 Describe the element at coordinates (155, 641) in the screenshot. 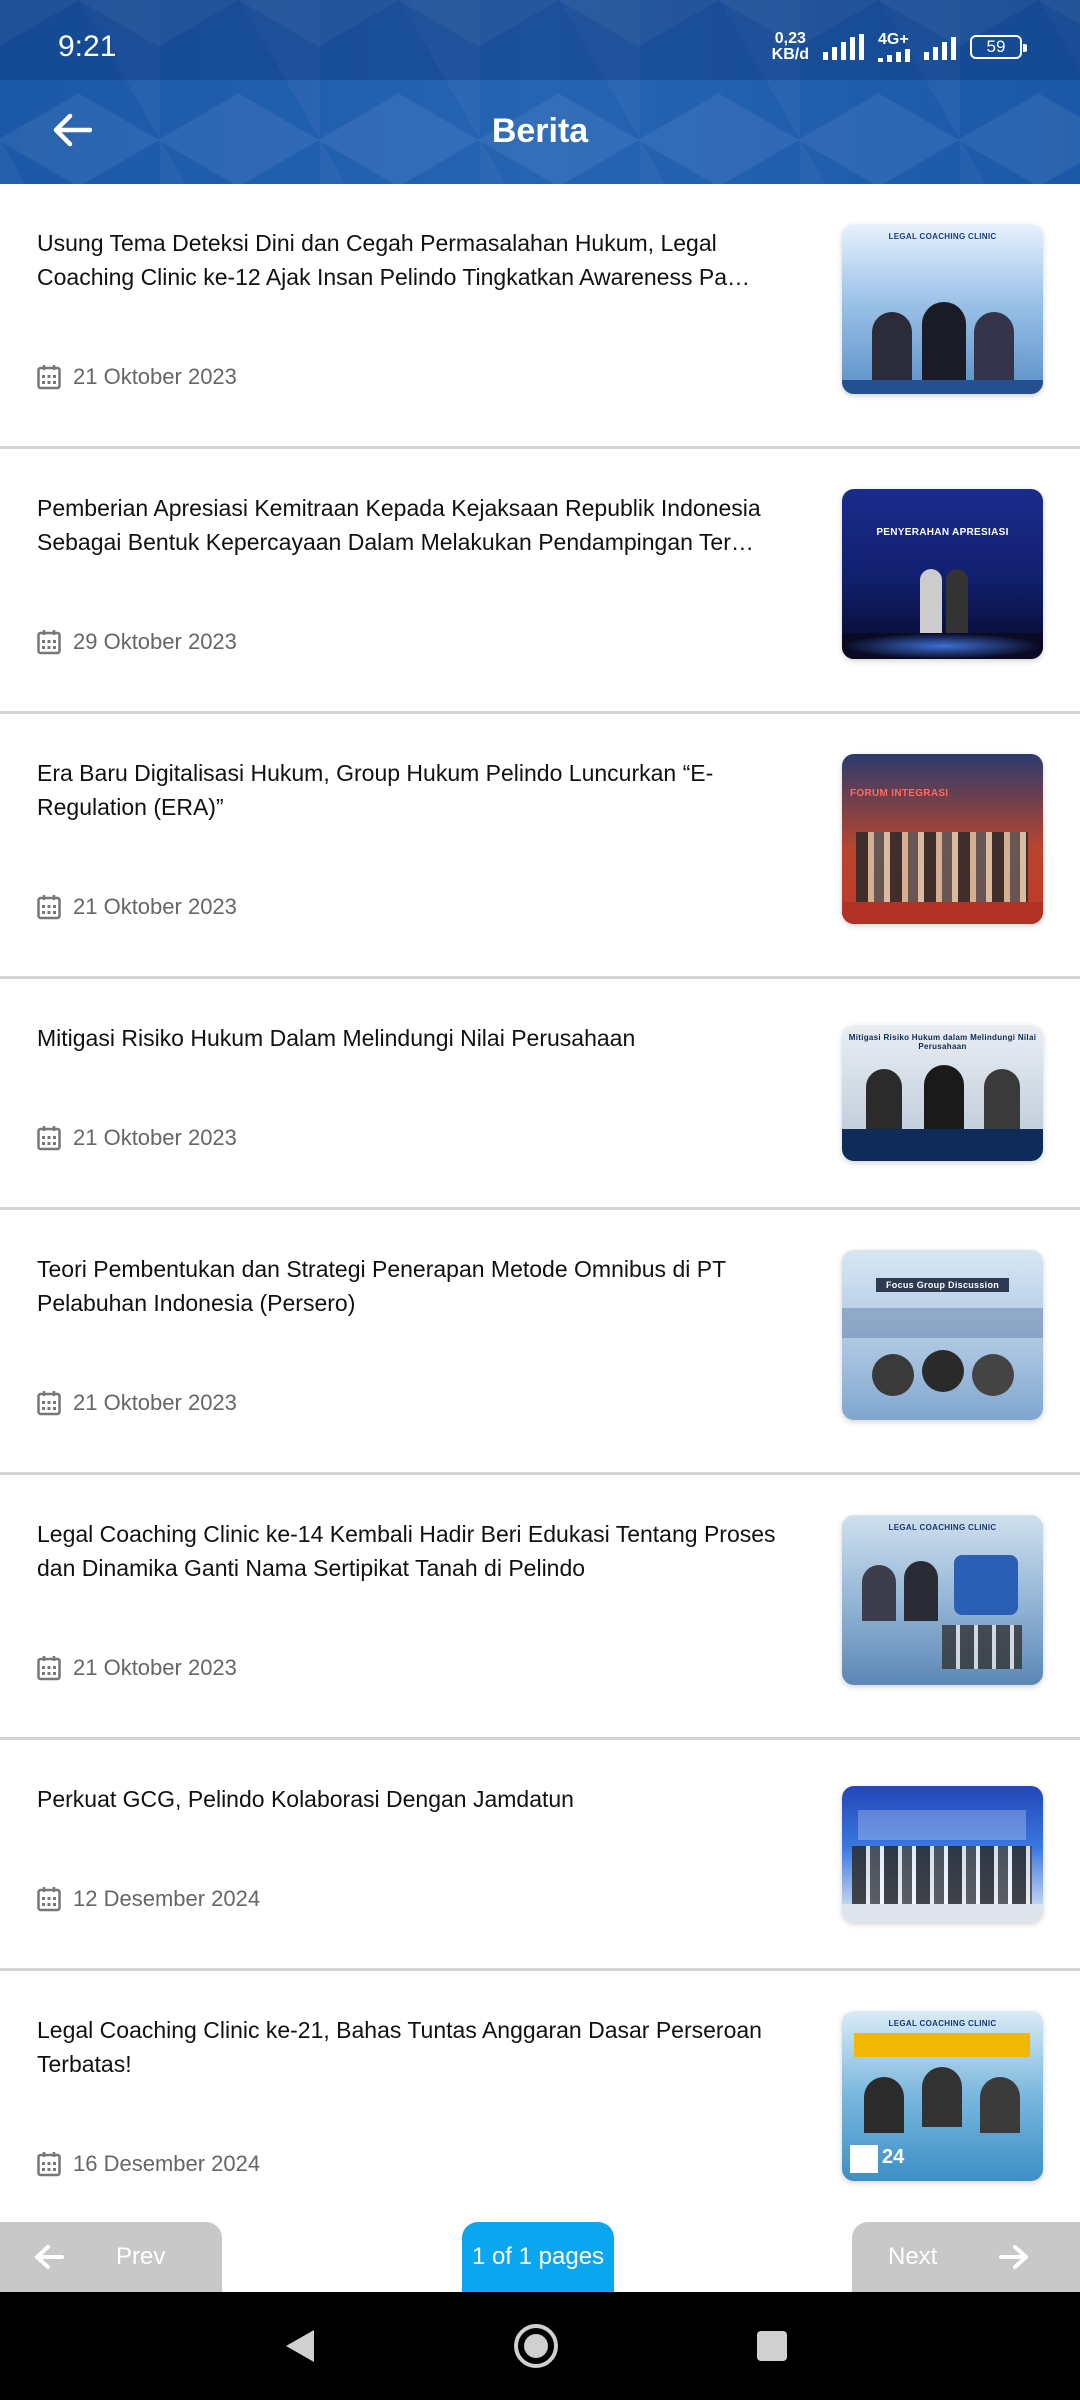

I see `news-date-text: 29 Oktober 2023` at that location.